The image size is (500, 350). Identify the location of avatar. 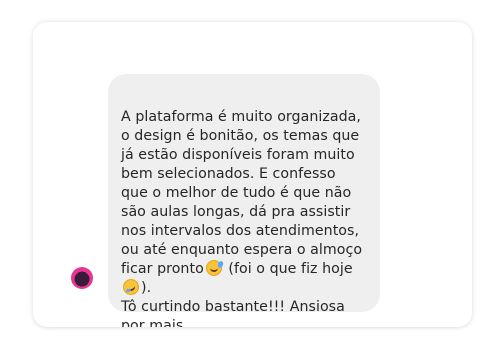
(82, 278).